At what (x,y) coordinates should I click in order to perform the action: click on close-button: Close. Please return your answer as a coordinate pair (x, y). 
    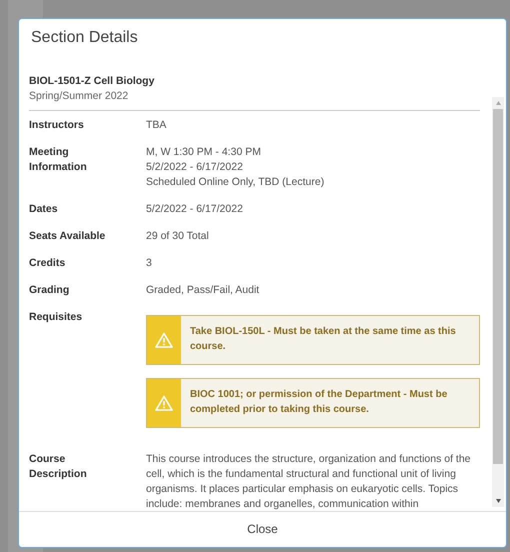
    Looking at the image, I should click on (262, 529).